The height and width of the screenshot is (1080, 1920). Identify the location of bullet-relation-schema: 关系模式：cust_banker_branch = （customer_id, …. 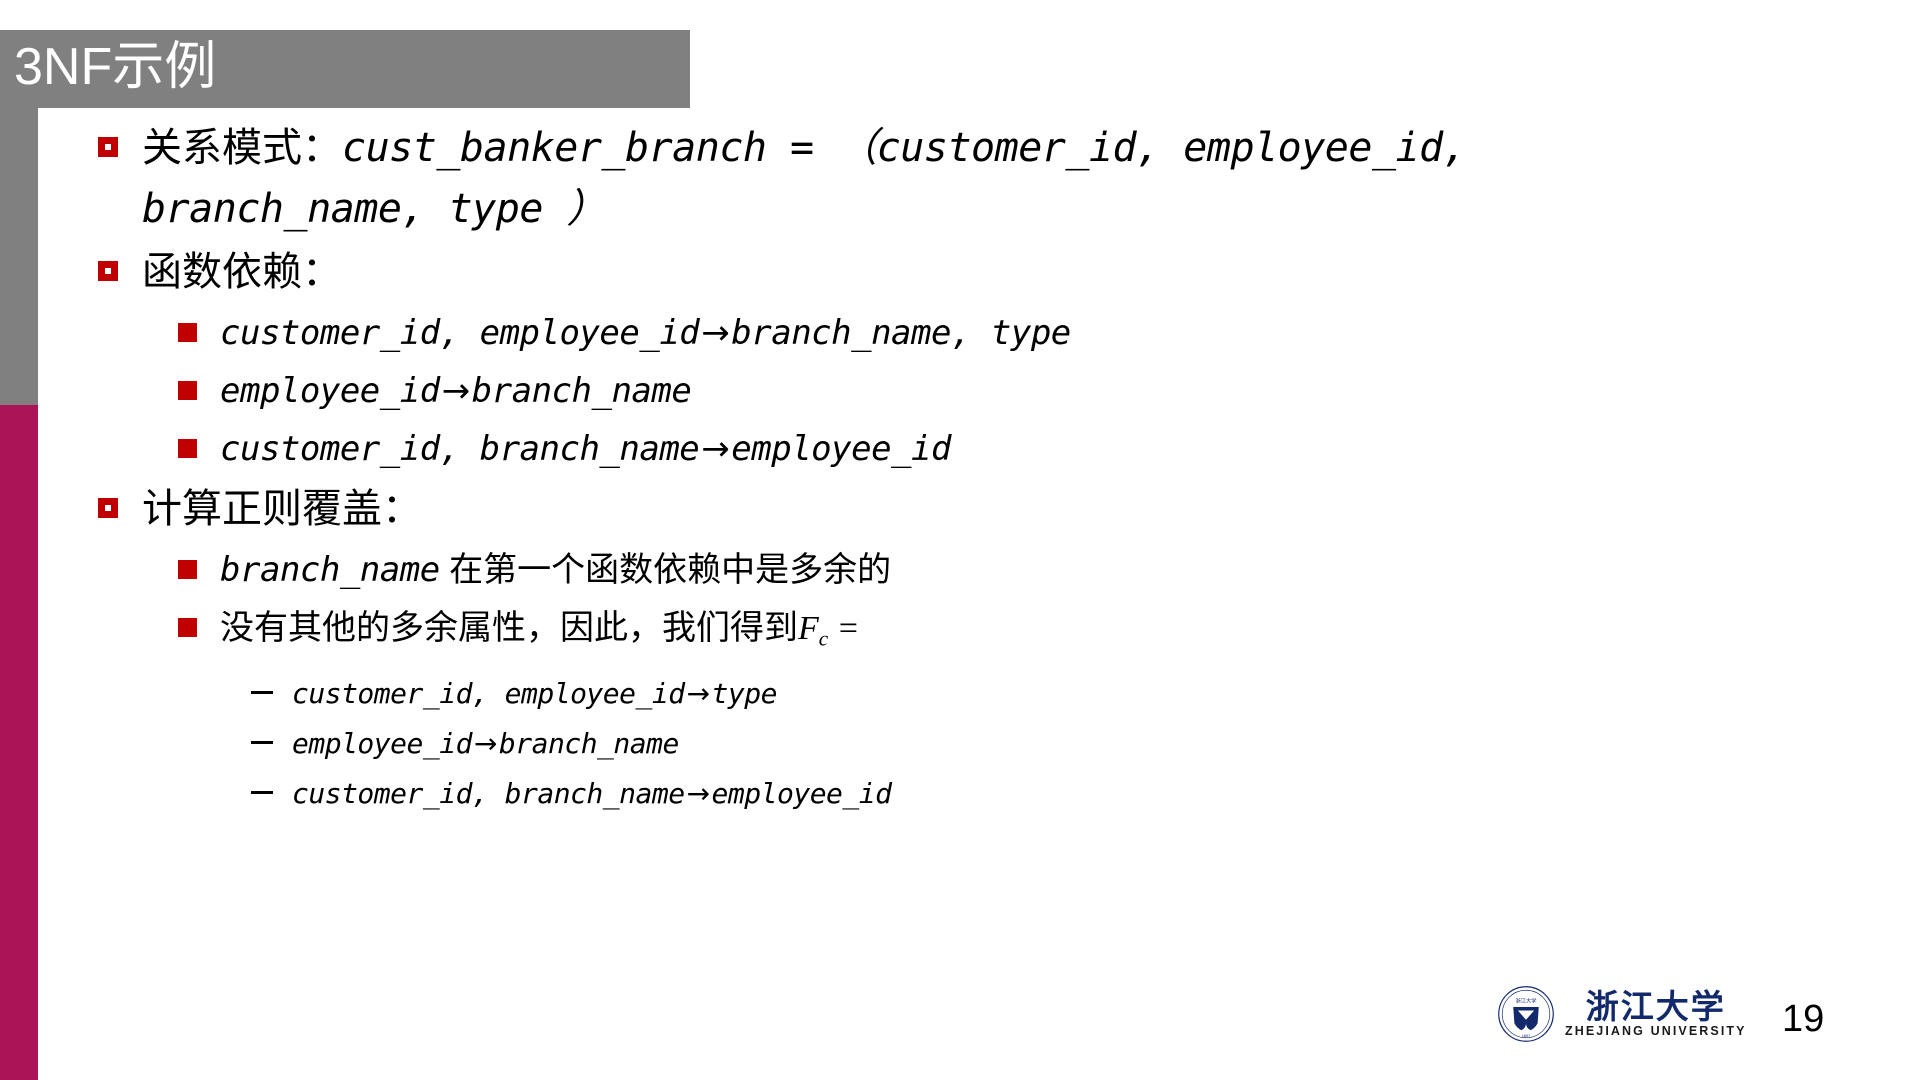
(970, 179).